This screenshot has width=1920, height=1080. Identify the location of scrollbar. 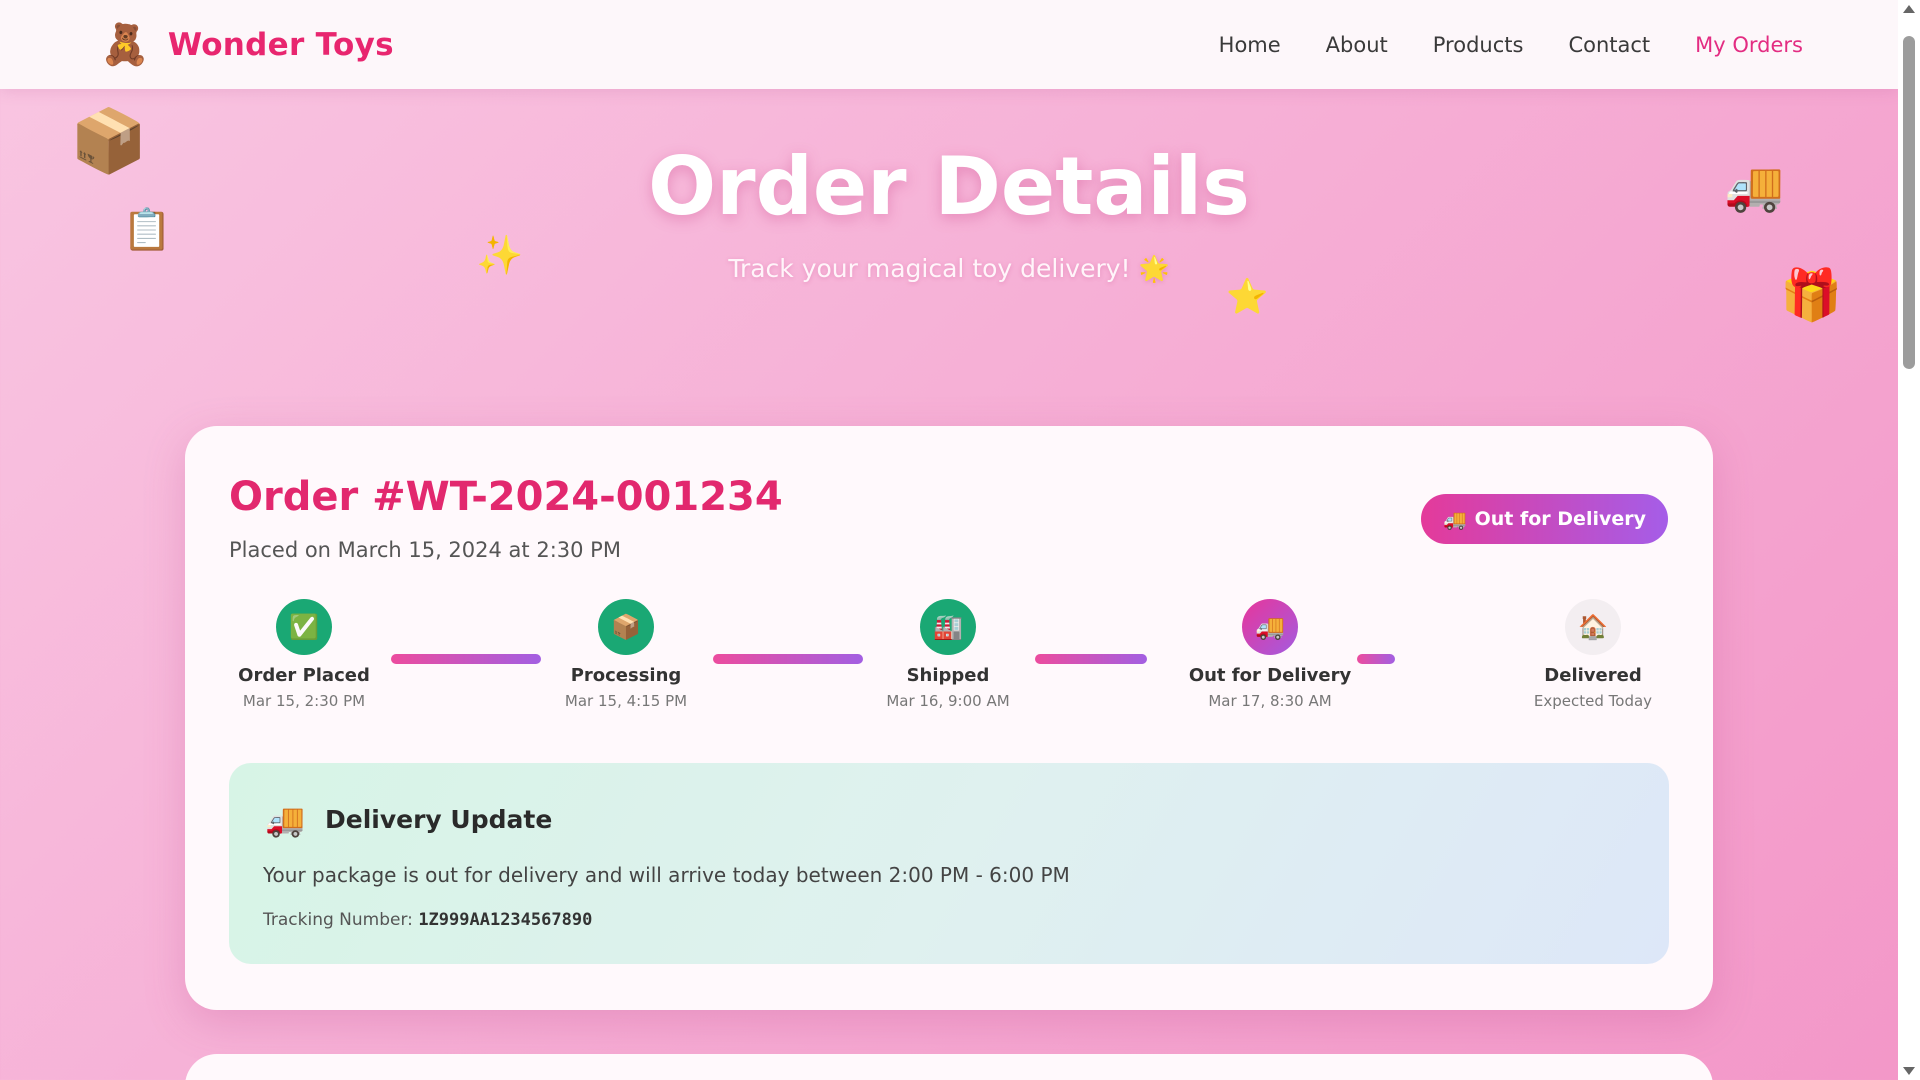
(1909, 540).